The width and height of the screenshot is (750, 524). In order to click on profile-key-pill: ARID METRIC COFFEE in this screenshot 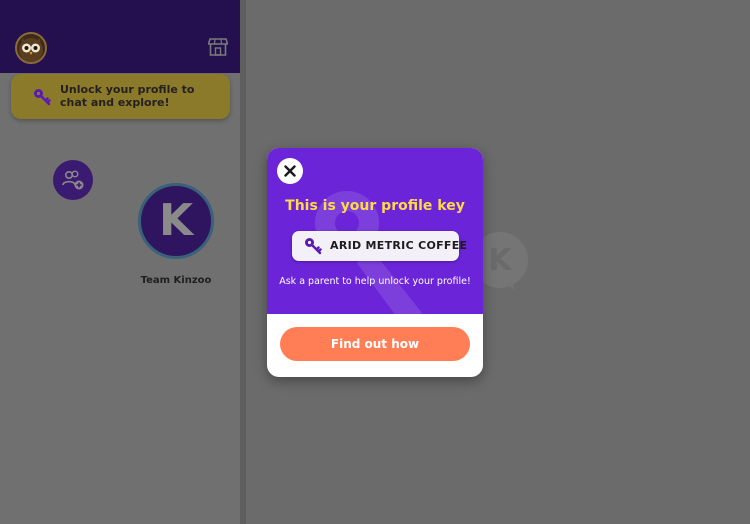, I will do `click(379, 246)`.